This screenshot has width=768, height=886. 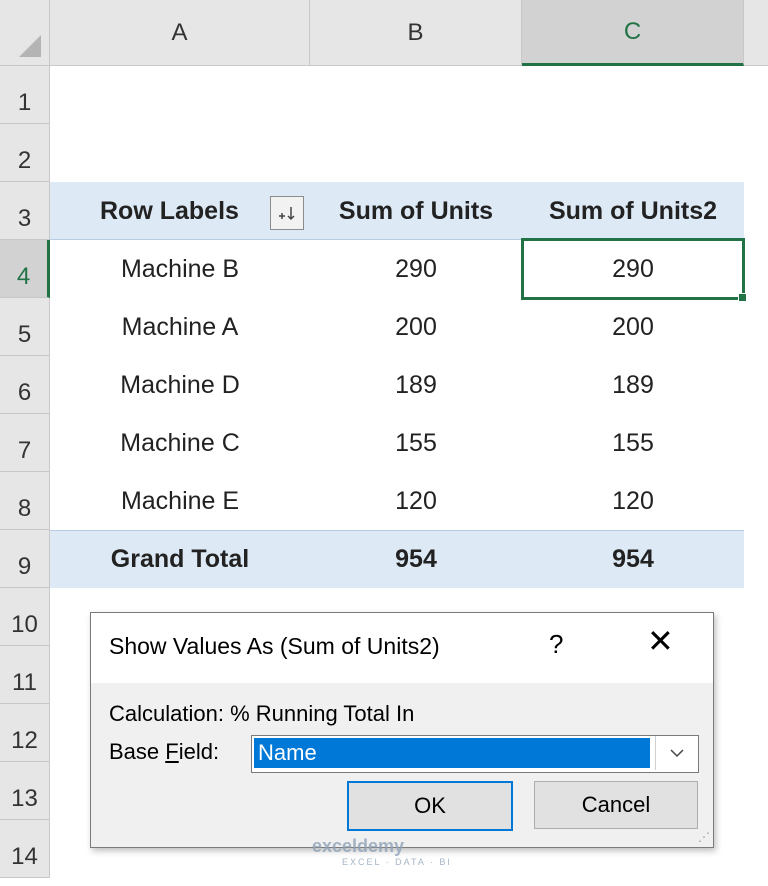 What do you see at coordinates (25, 559) in the screenshot?
I see `row-header-9: 9` at bounding box center [25, 559].